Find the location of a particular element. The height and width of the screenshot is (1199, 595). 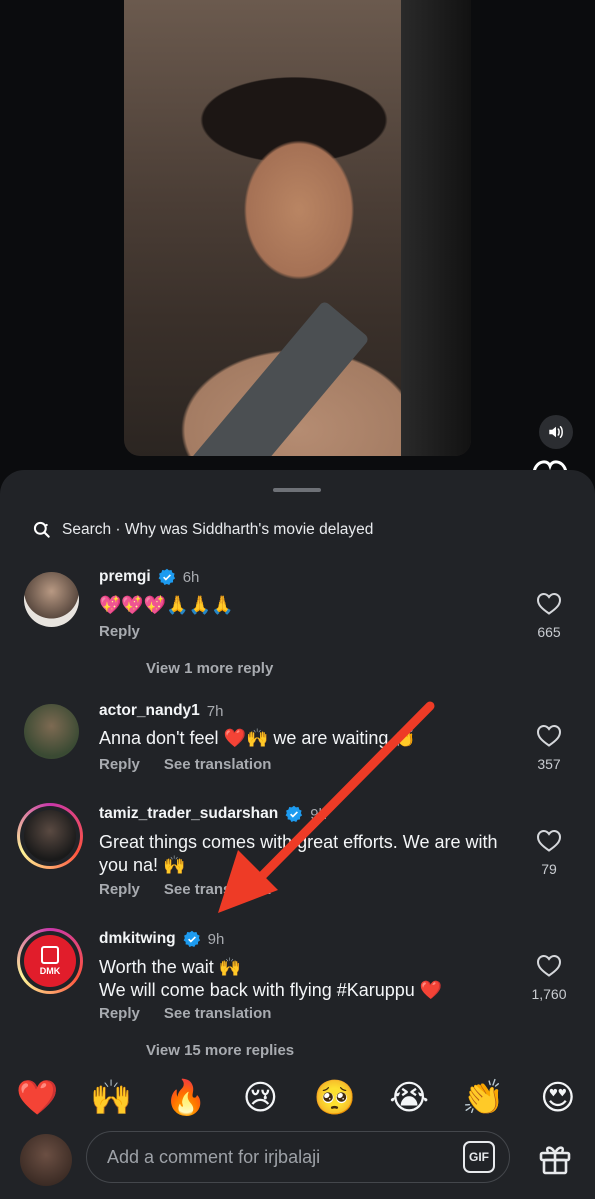

speaker-icon is located at coordinates (556, 432).